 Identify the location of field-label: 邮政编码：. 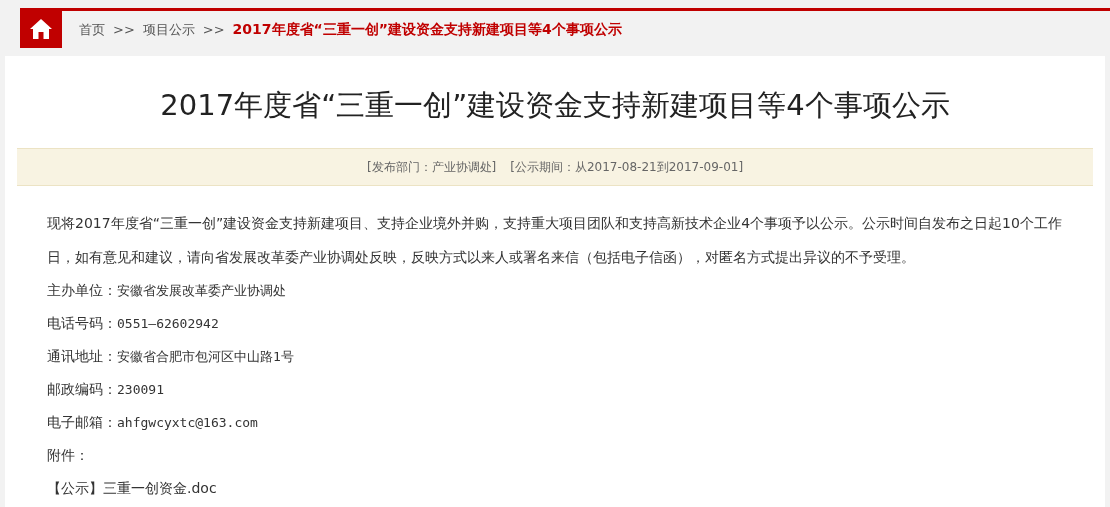
(82, 389).